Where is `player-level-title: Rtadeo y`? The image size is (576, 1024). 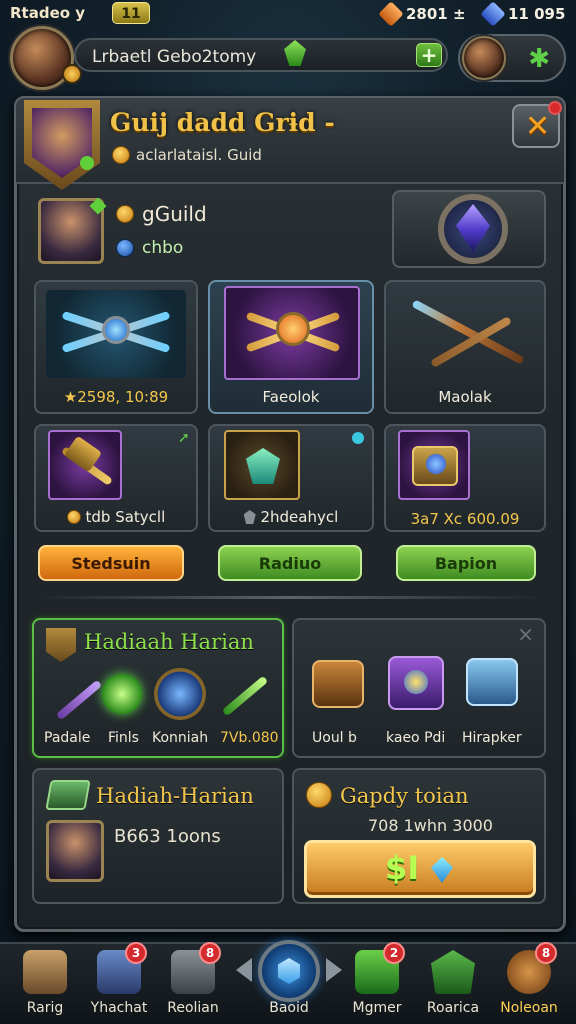
player-level-title: Rtadeo y is located at coordinates (48, 13).